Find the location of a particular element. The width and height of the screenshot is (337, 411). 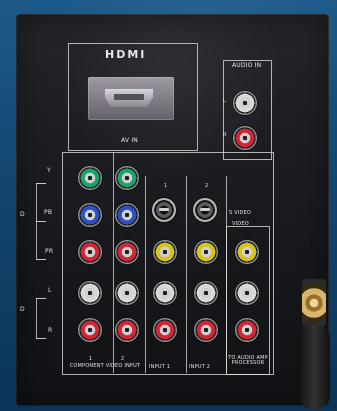

audio-r-jack is located at coordinates (245, 138).